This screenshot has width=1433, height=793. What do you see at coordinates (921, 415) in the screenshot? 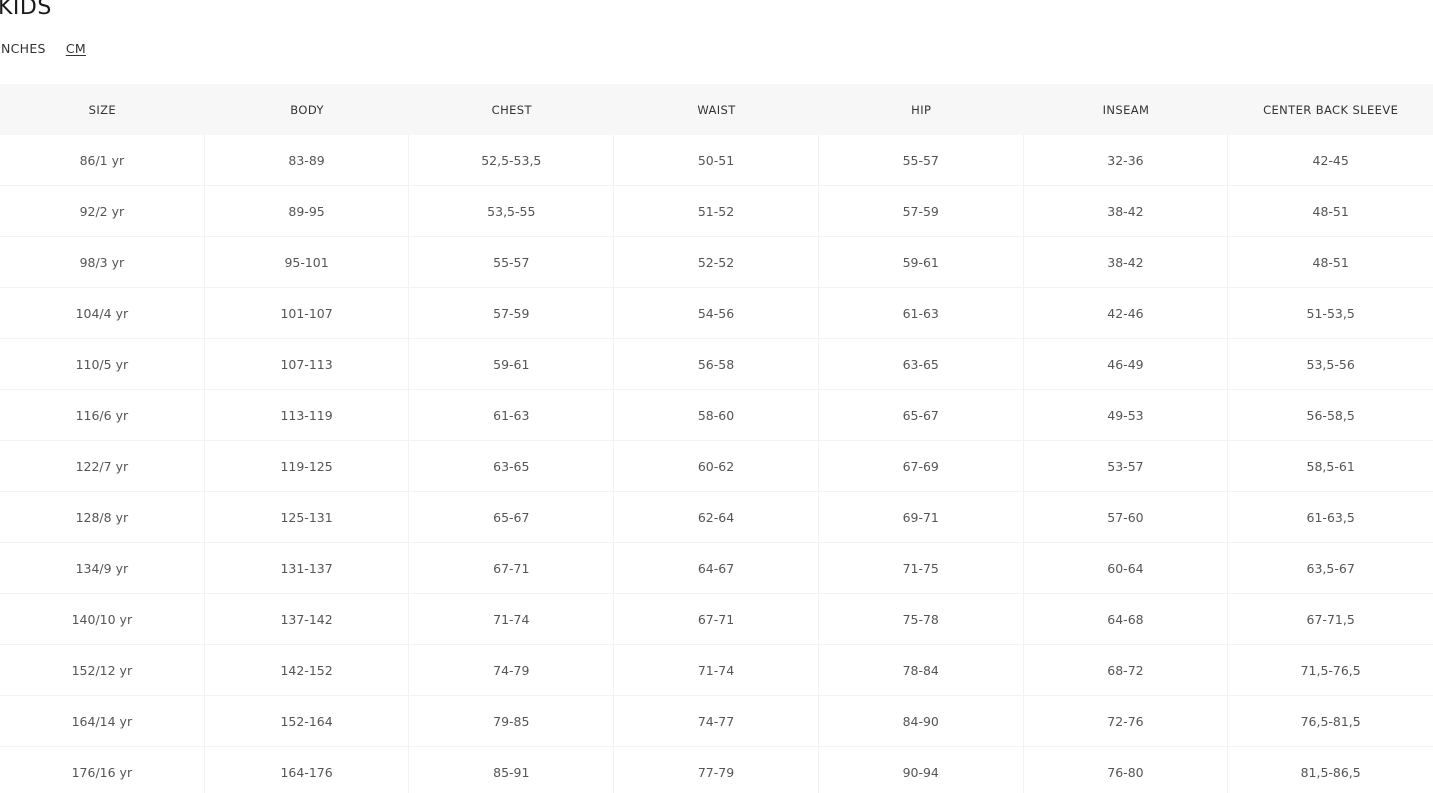
I see `cell-hip: 65-67` at bounding box center [921, 415].